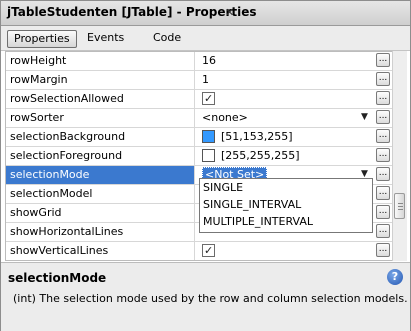  Describe the element at coordinates (42, 39) in the screenshot. I see `tab-properties: Properties` at that location.